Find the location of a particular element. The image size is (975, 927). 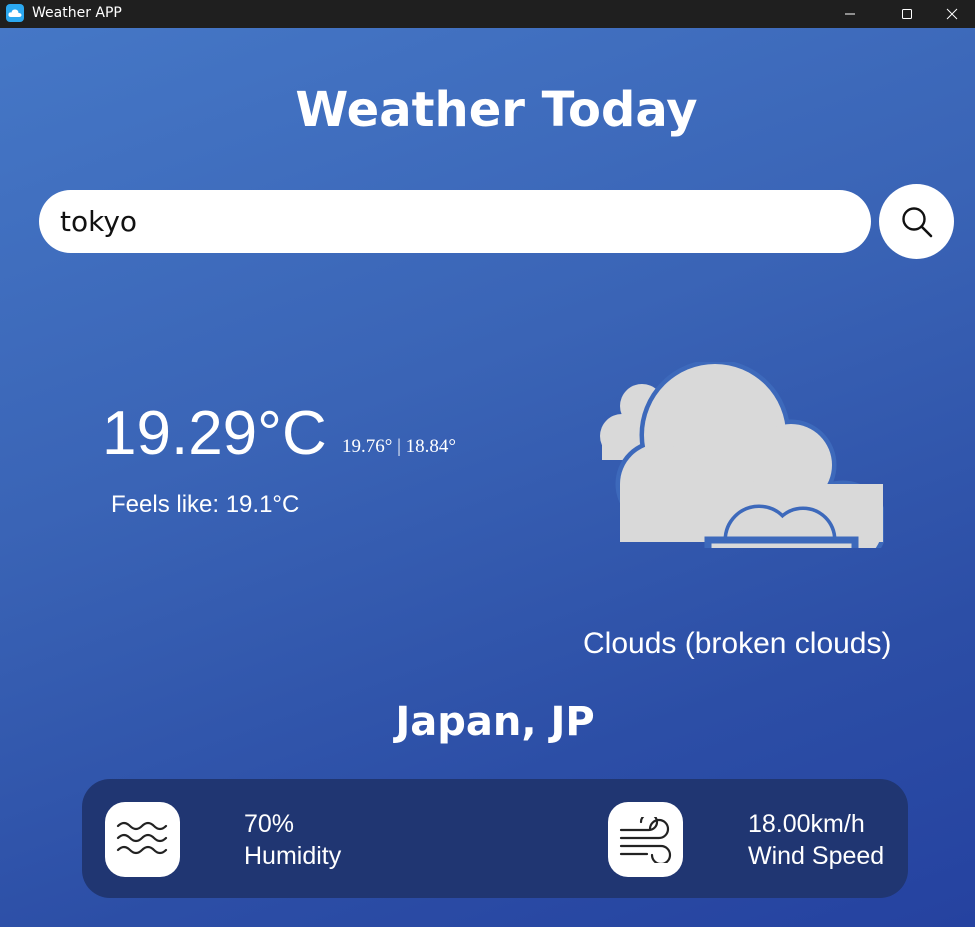

location-name: Japan, JP is located at coordinates (495, 722).